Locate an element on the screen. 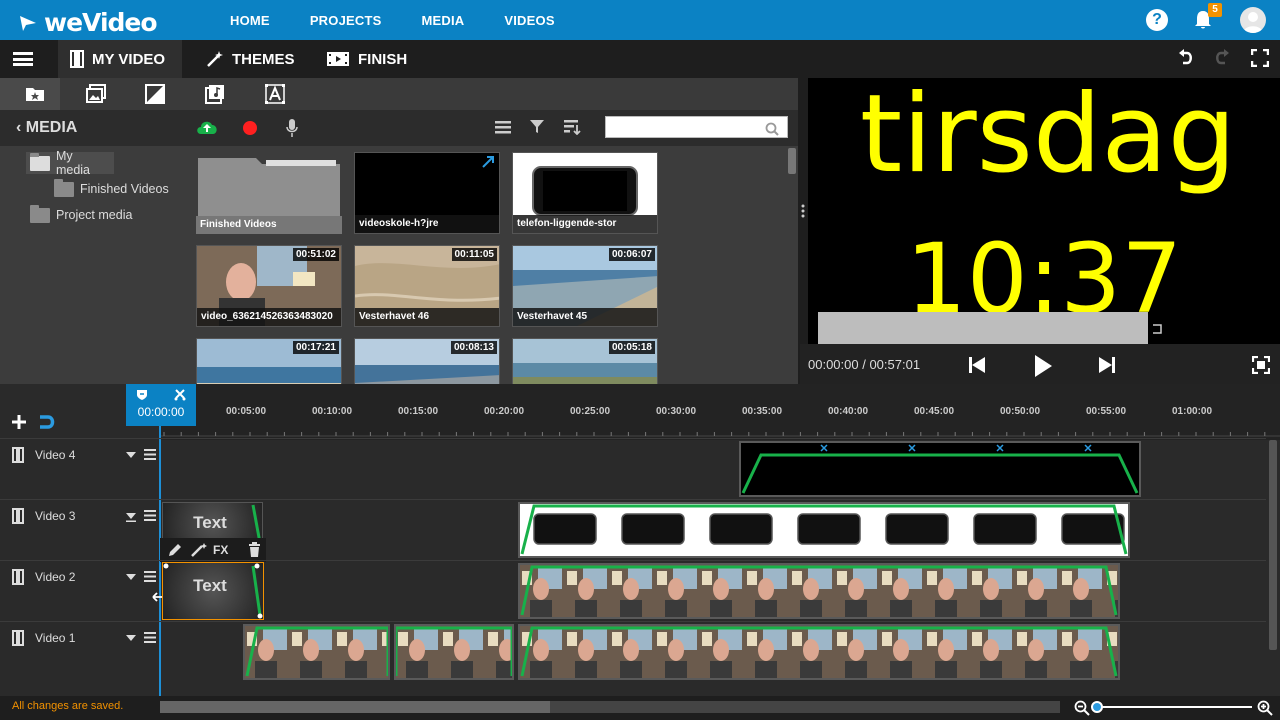 This screenshot has width=1280, height=720. timeline-scrollbar is located at coordinates (1273, 568).